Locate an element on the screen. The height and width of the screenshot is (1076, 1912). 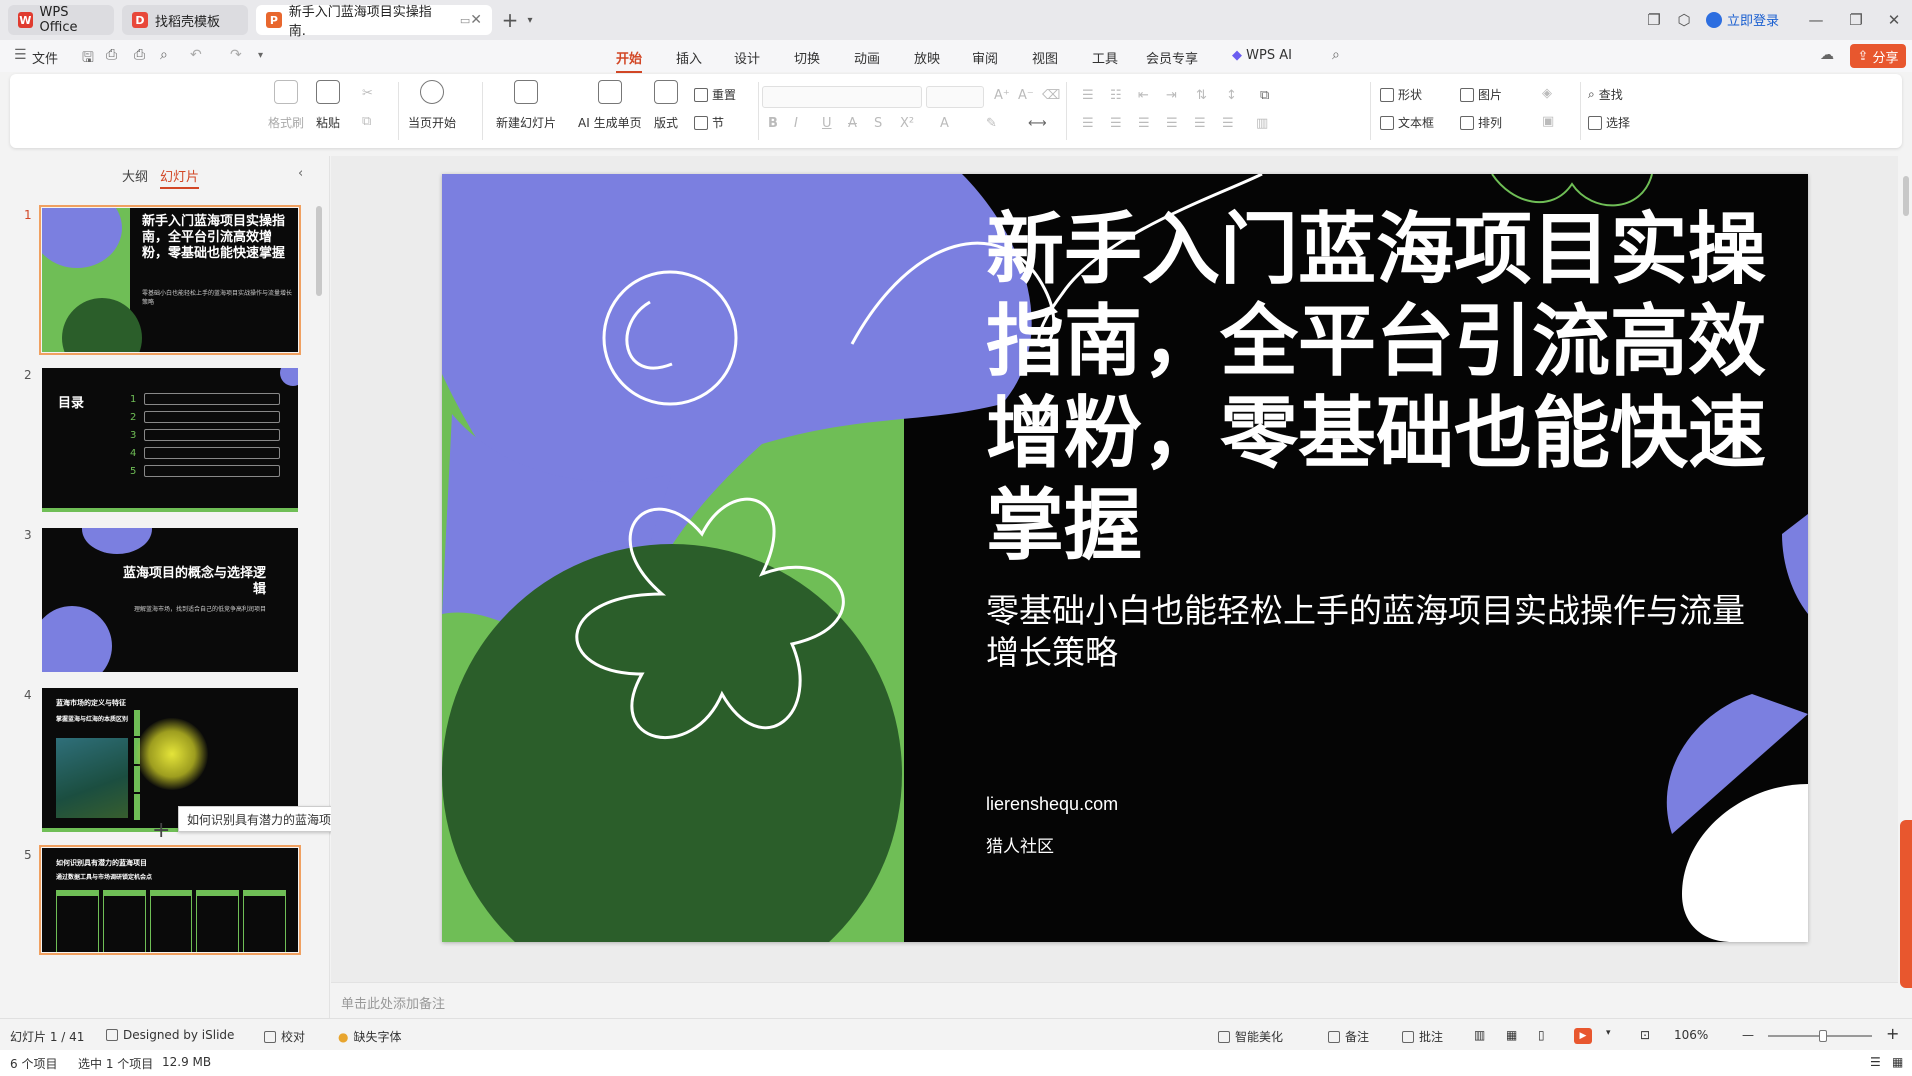
char-spacing-icon: ⟷ is located at coordinates (1037, 123).